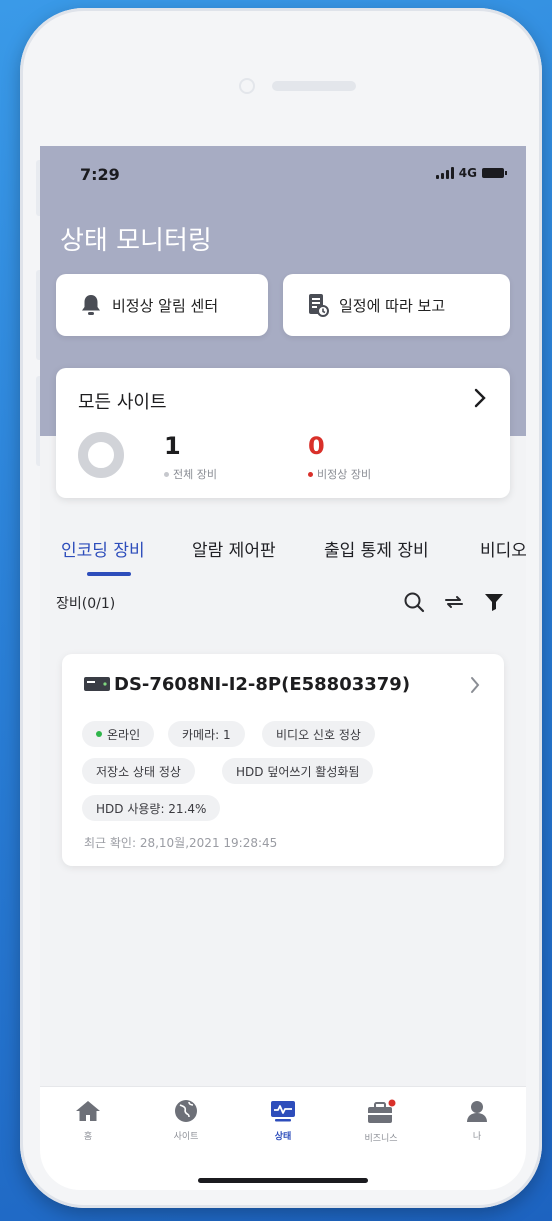  I want to click on total-devices-label-row: 전체 장비, so click(190, 474).